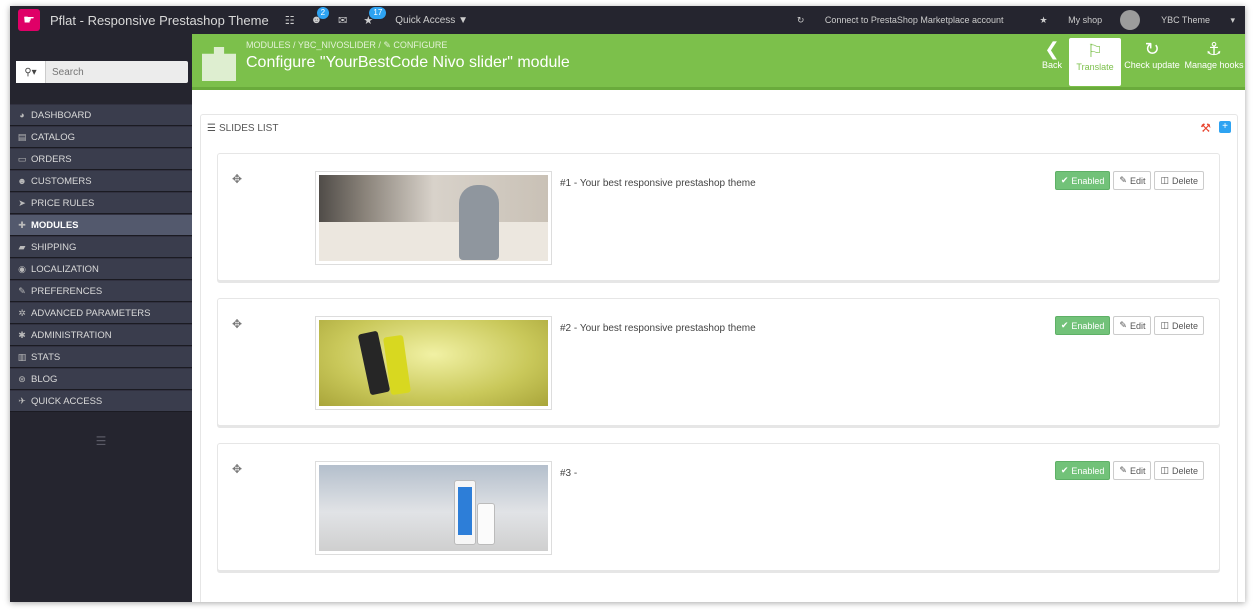  Describe the element at coordinates (375, 16) in the screenshot. I see `orders-notification-icon: ★ 17` at that location.